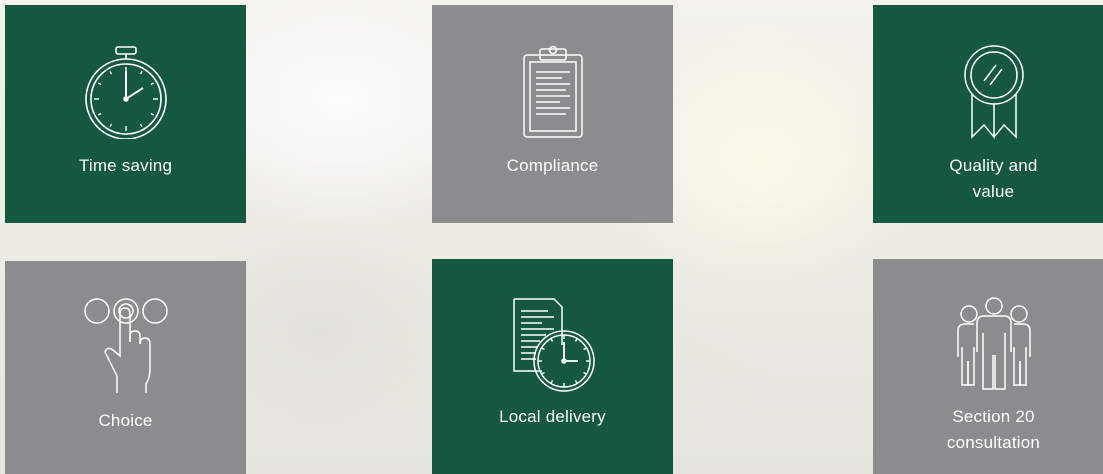  I want to click on feature-label-line: Local delivery, so click(552, 416).